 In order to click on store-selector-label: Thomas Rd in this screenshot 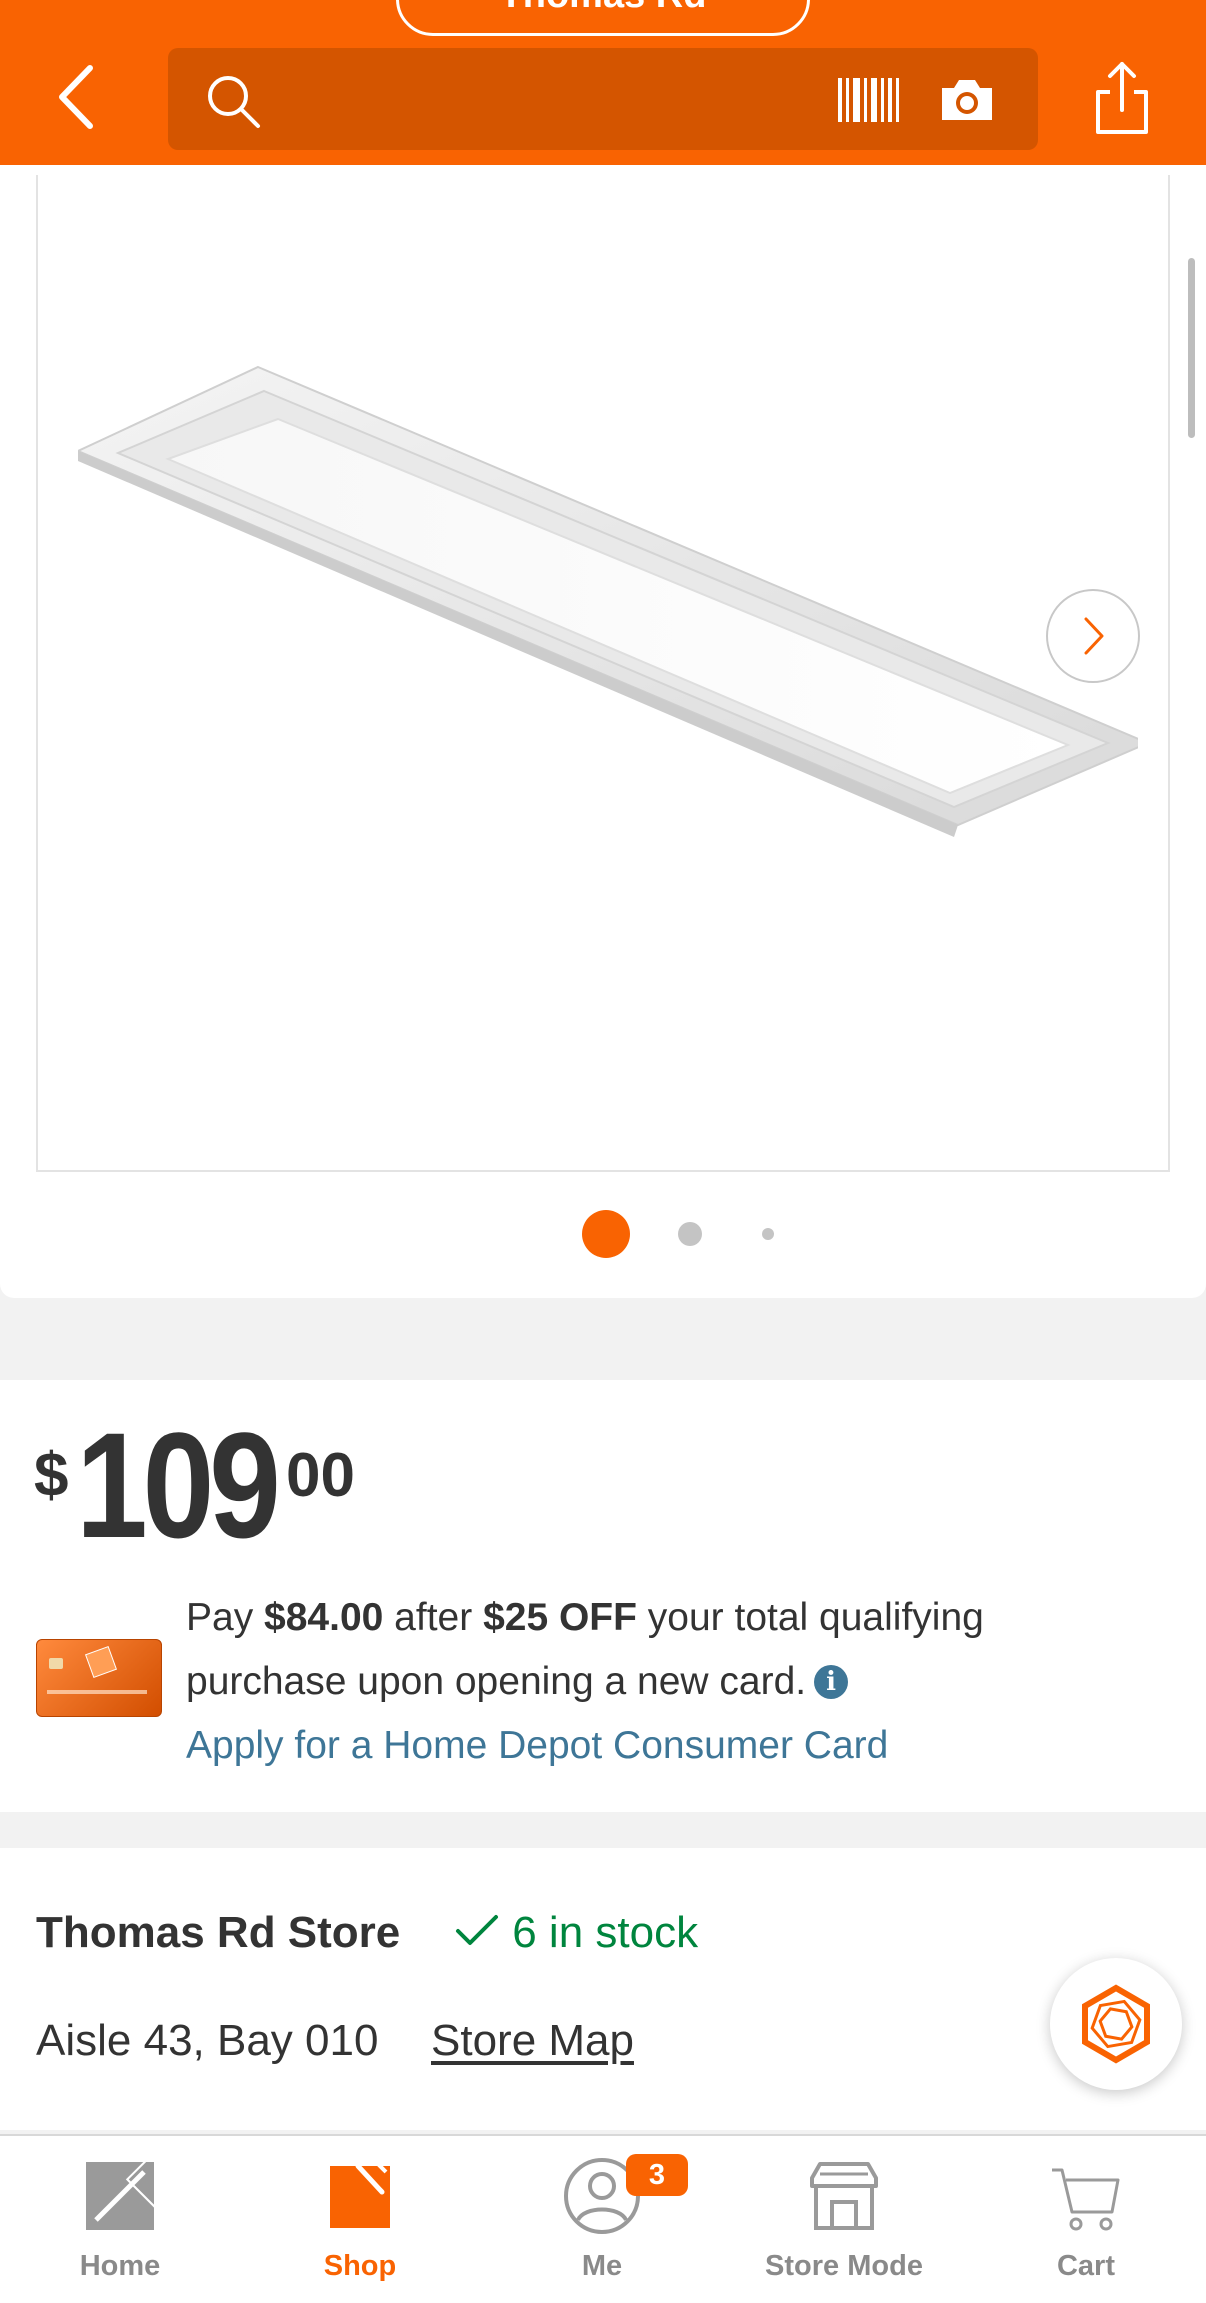, I will do `click(603, 8)`.